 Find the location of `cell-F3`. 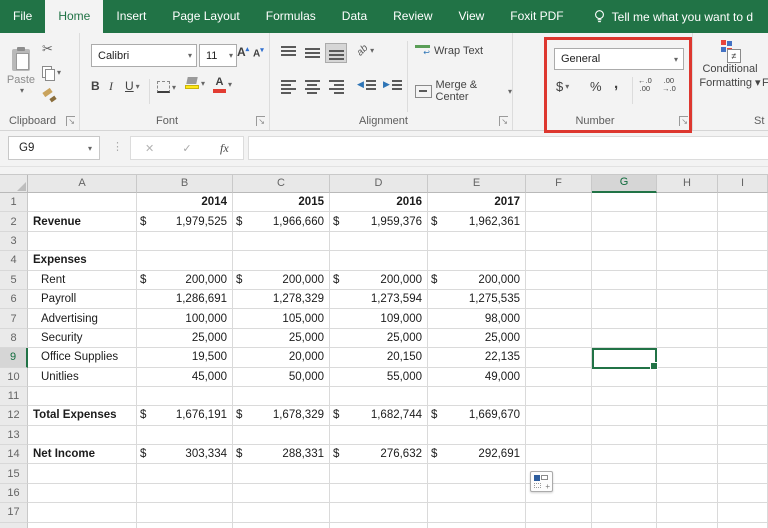

cell-F3 is located at coordinates (559, 241).